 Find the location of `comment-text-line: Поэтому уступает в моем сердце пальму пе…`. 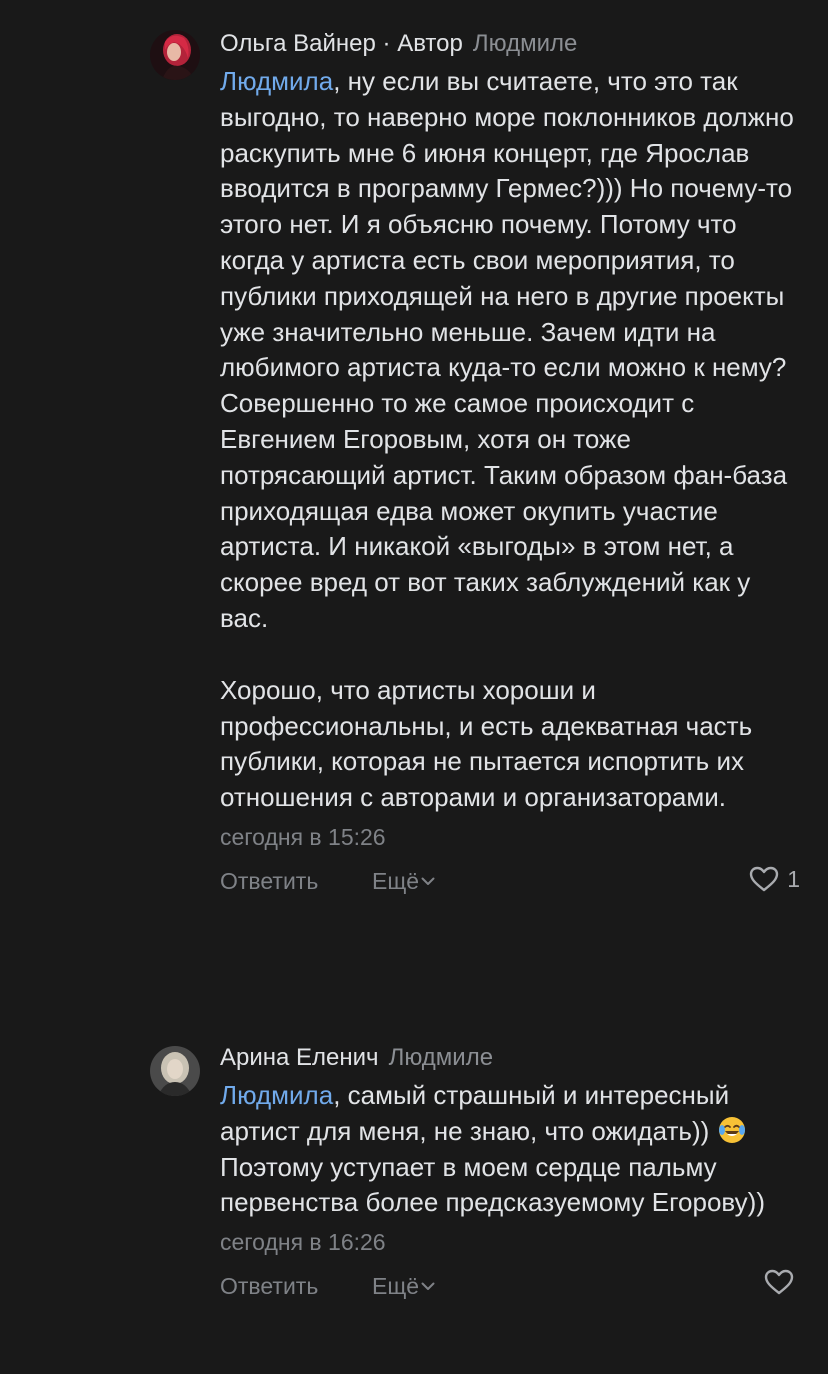

comment-text-line: Поэтому уступает в моем сердце пальму пе… is located at coordinates (492, 1184).